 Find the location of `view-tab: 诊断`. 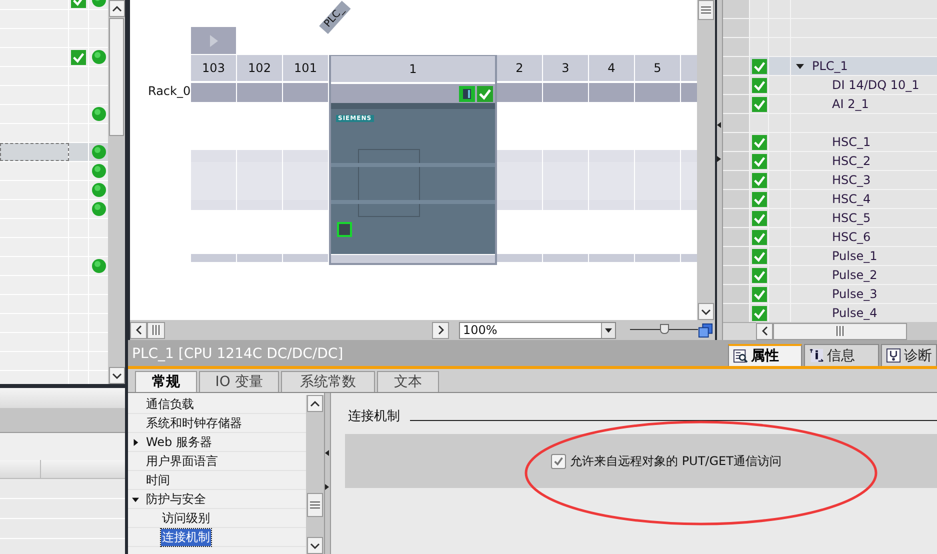

view-tab: 诊断 is located at coordinates (909, 355).